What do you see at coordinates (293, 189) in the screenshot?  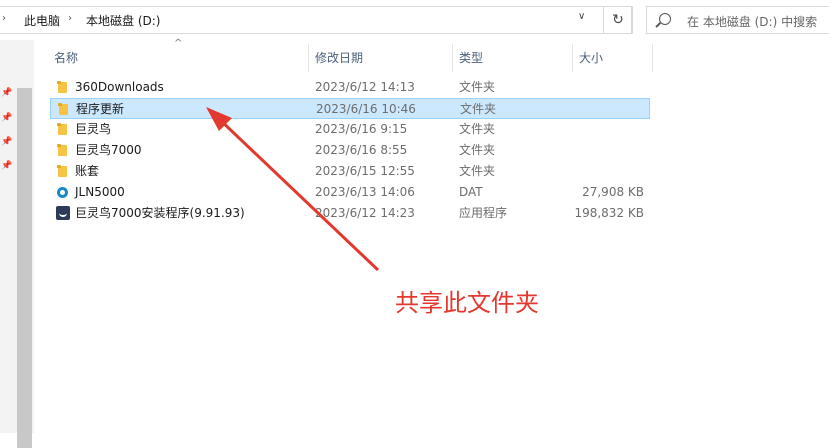 I see `annotation-arrow` at bounding box center [293, 189].